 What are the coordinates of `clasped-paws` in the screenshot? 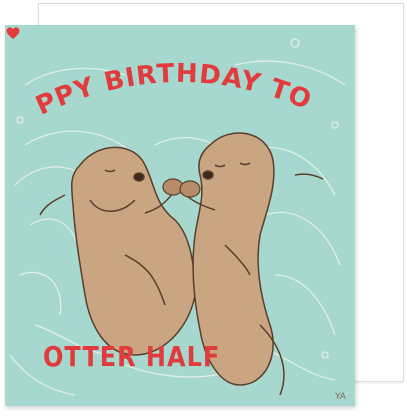 It's located at (181, 188).